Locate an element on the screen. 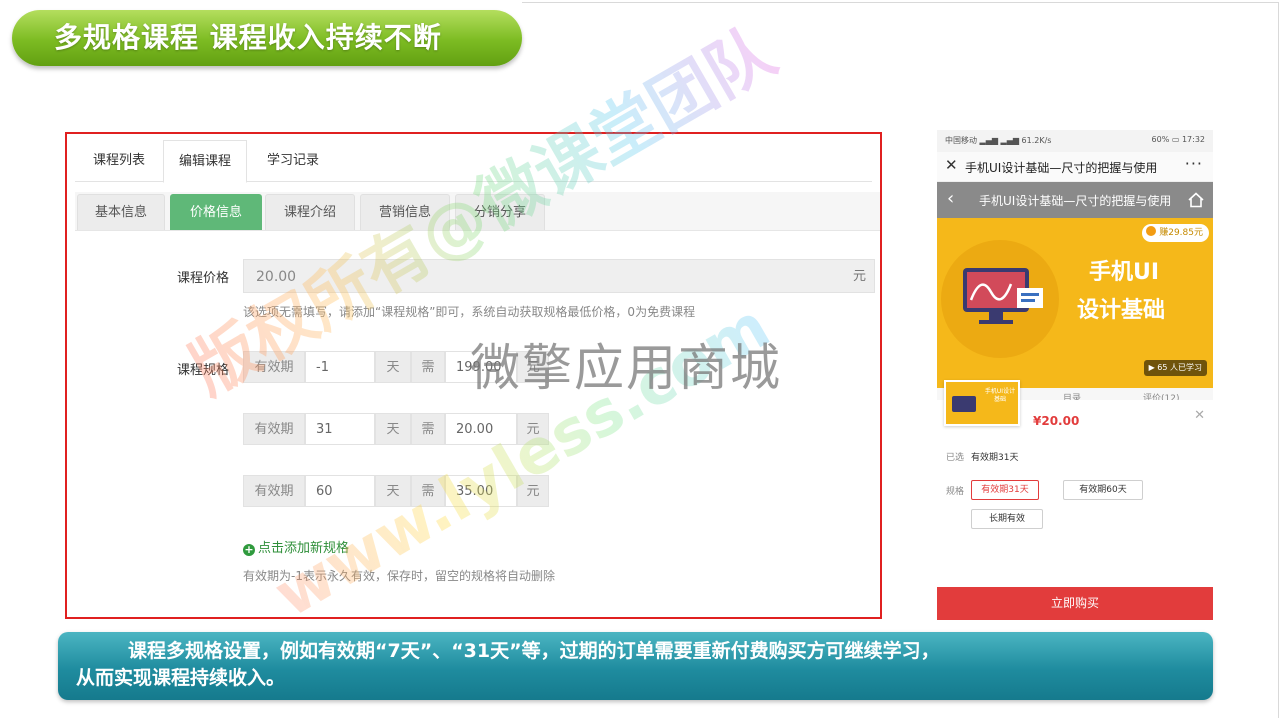 Image resolution: width=1280 pixels, height=721 pixels. buy-now-button: 立即购买 is located at coordinates (1075, 603).